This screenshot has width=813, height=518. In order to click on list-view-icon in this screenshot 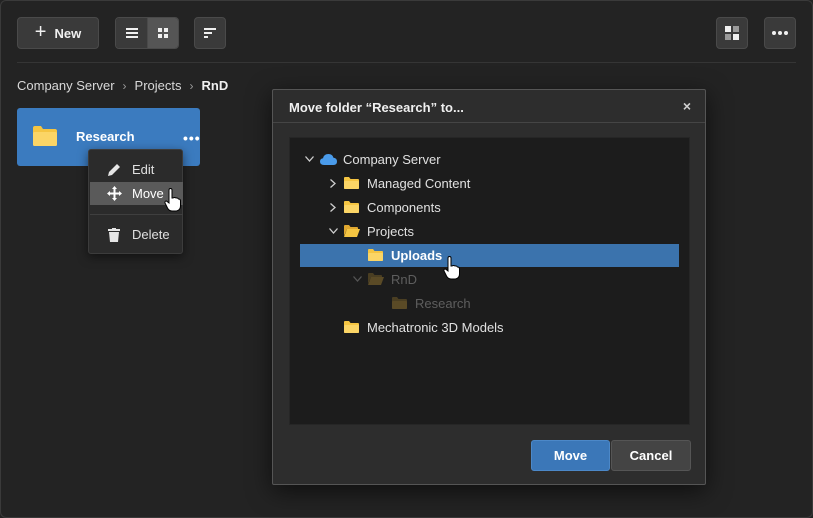, I will do `click(131, 33)`.